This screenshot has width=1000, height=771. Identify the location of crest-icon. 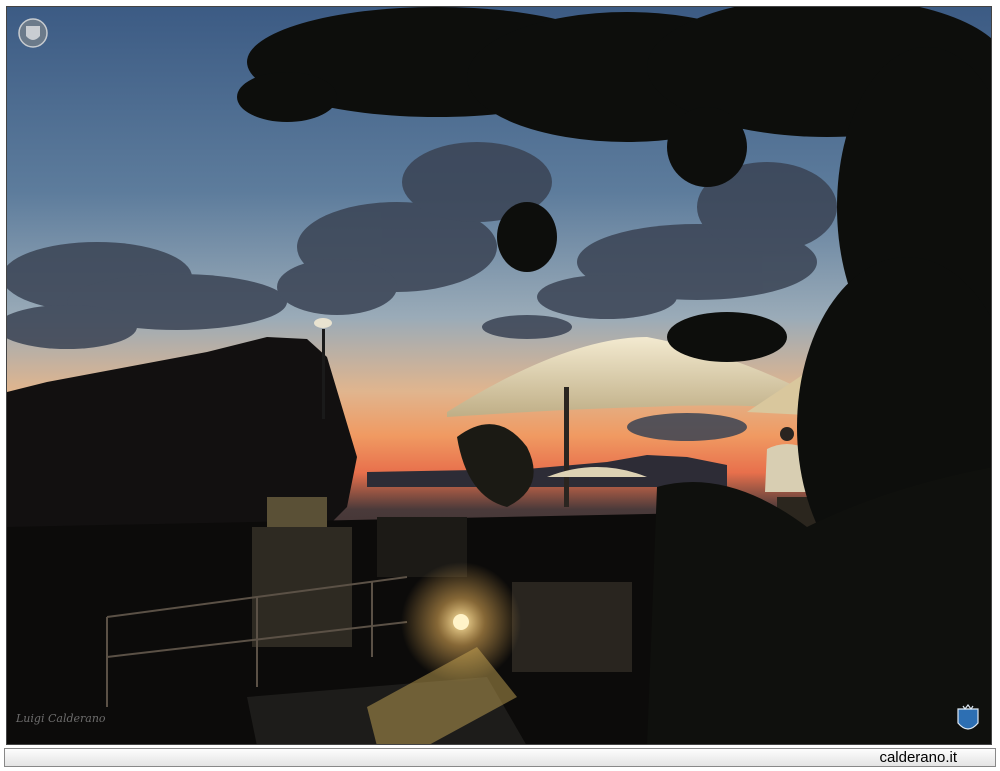
(33, 35).